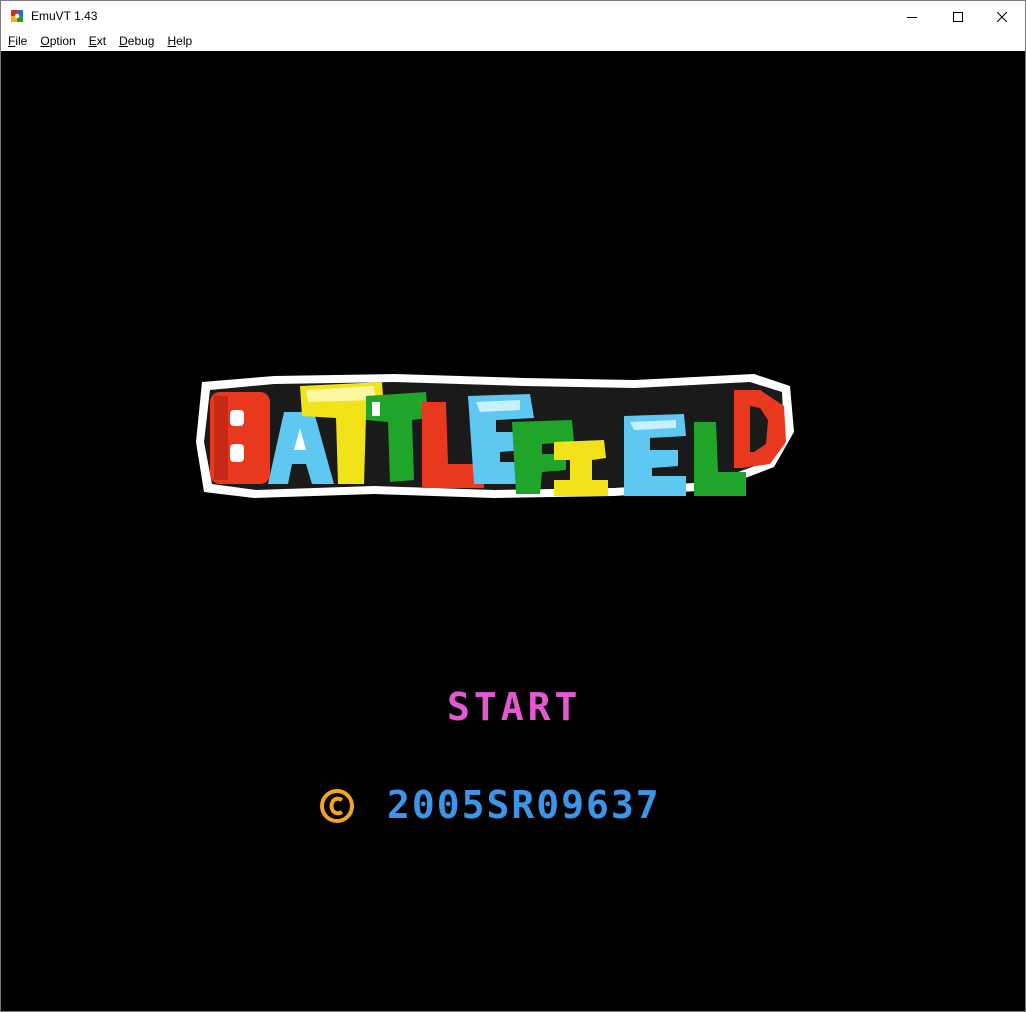 The width and height of the screenshot is (1026, 1012). I want to click on minimize-icon, so click(912, 17).